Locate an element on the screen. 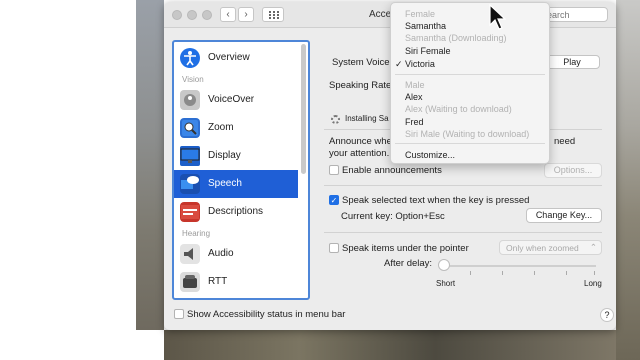  slider-short-label: Short is located at coordinates (446, 283).